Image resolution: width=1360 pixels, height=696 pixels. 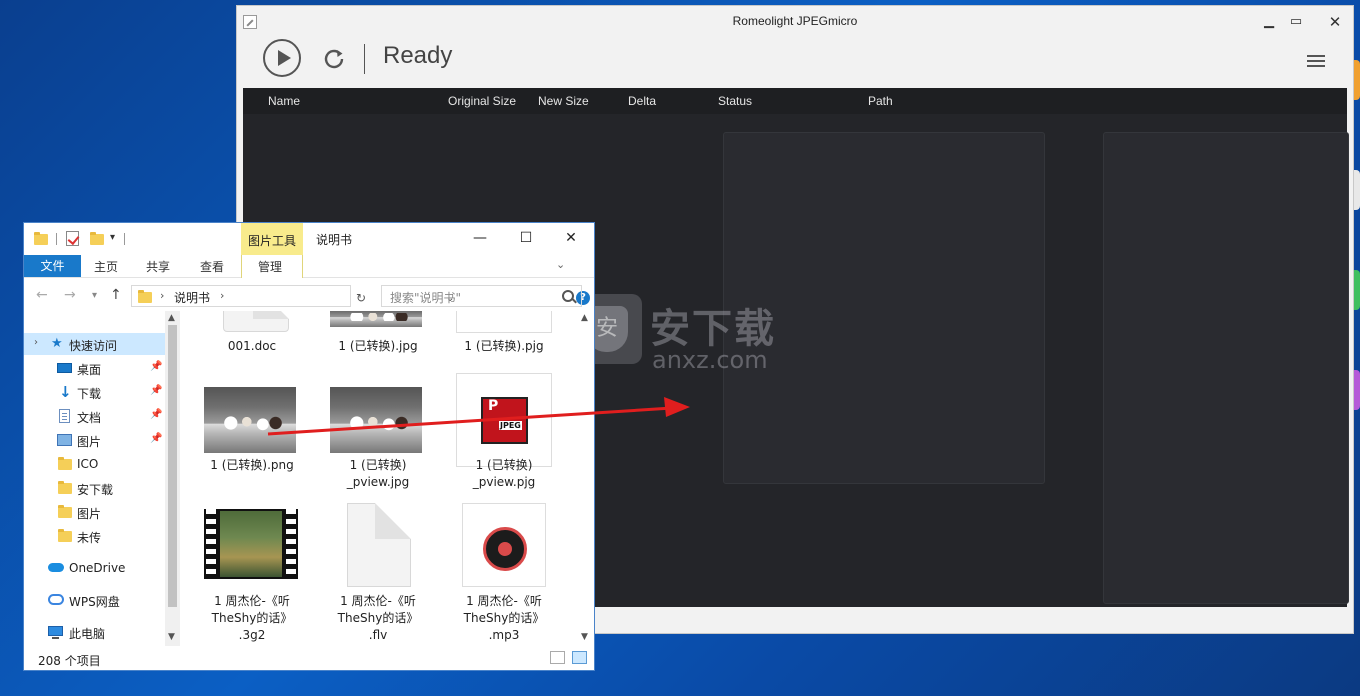 I want to click on play-button, so click(x=282, y=58).